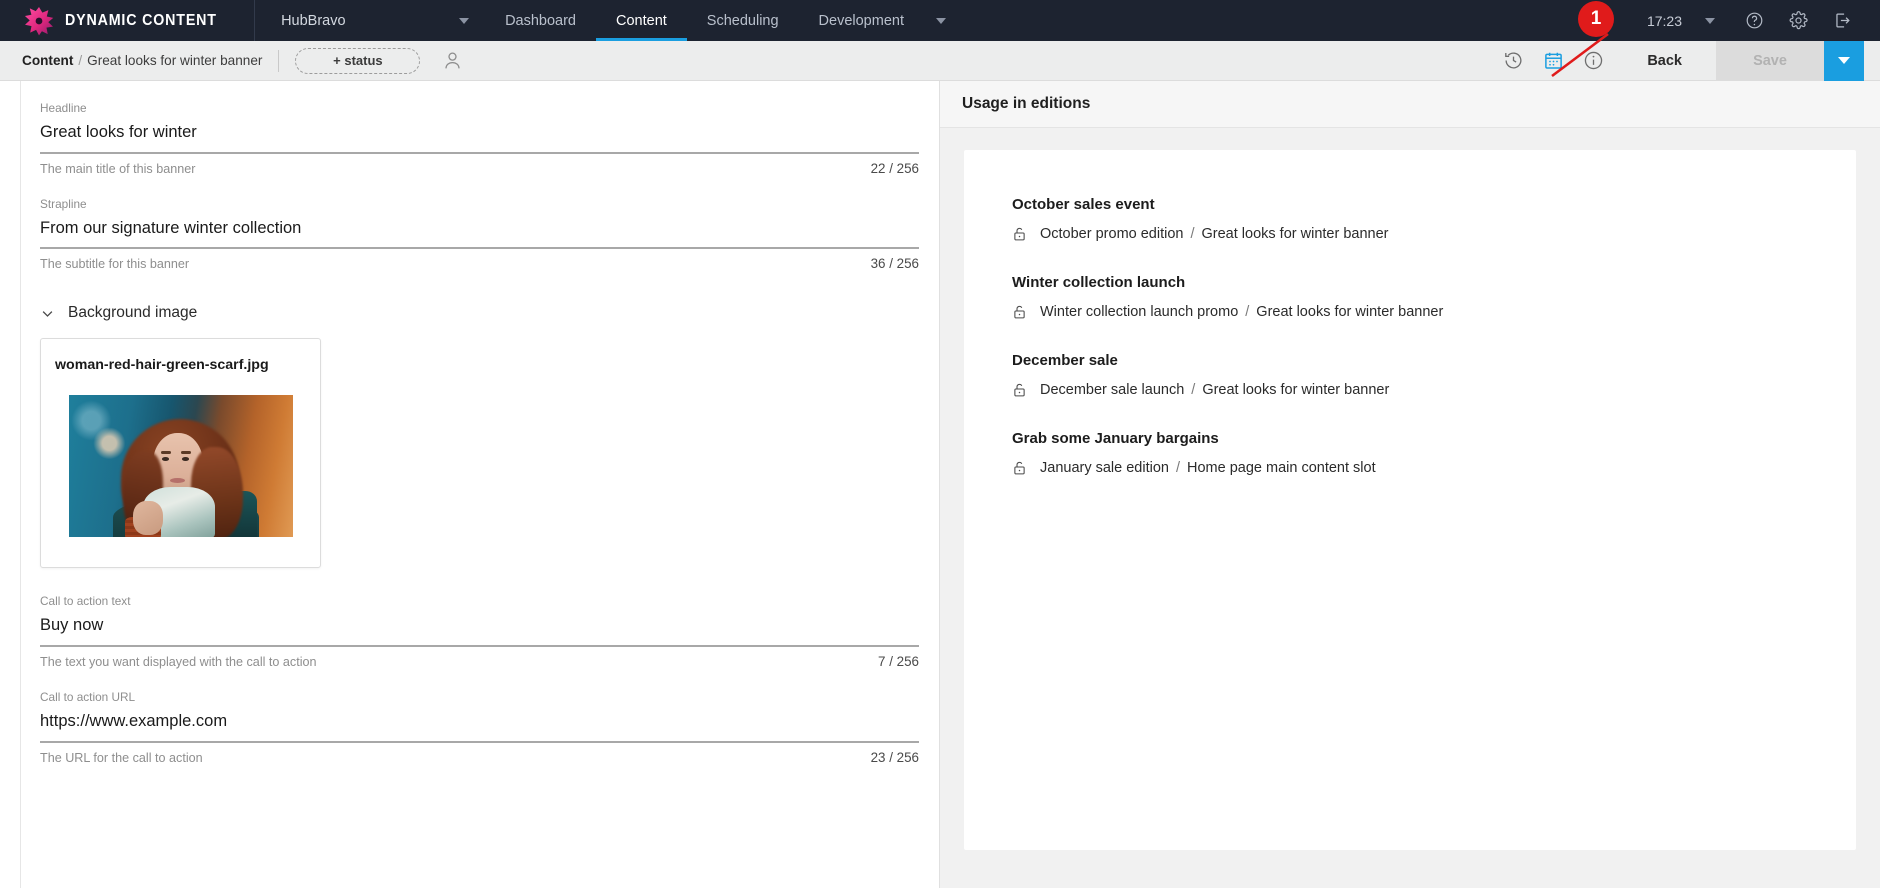  What do you see at coordinates (88, 696) in the screenshot?
I see `field-label: Call to action URL` at bounding box center [88, 696].